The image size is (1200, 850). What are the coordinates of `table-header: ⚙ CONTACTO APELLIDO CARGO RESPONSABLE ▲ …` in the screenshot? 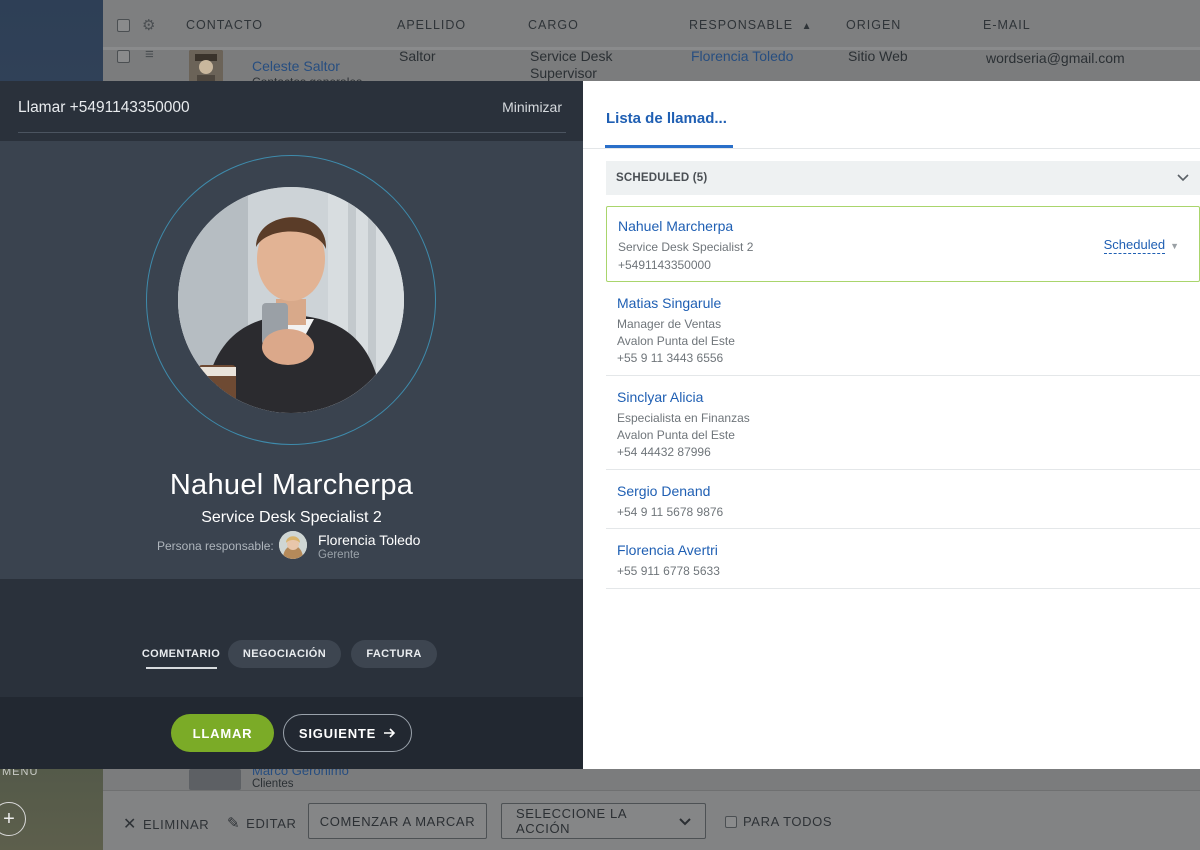 It's located at (651, 25).